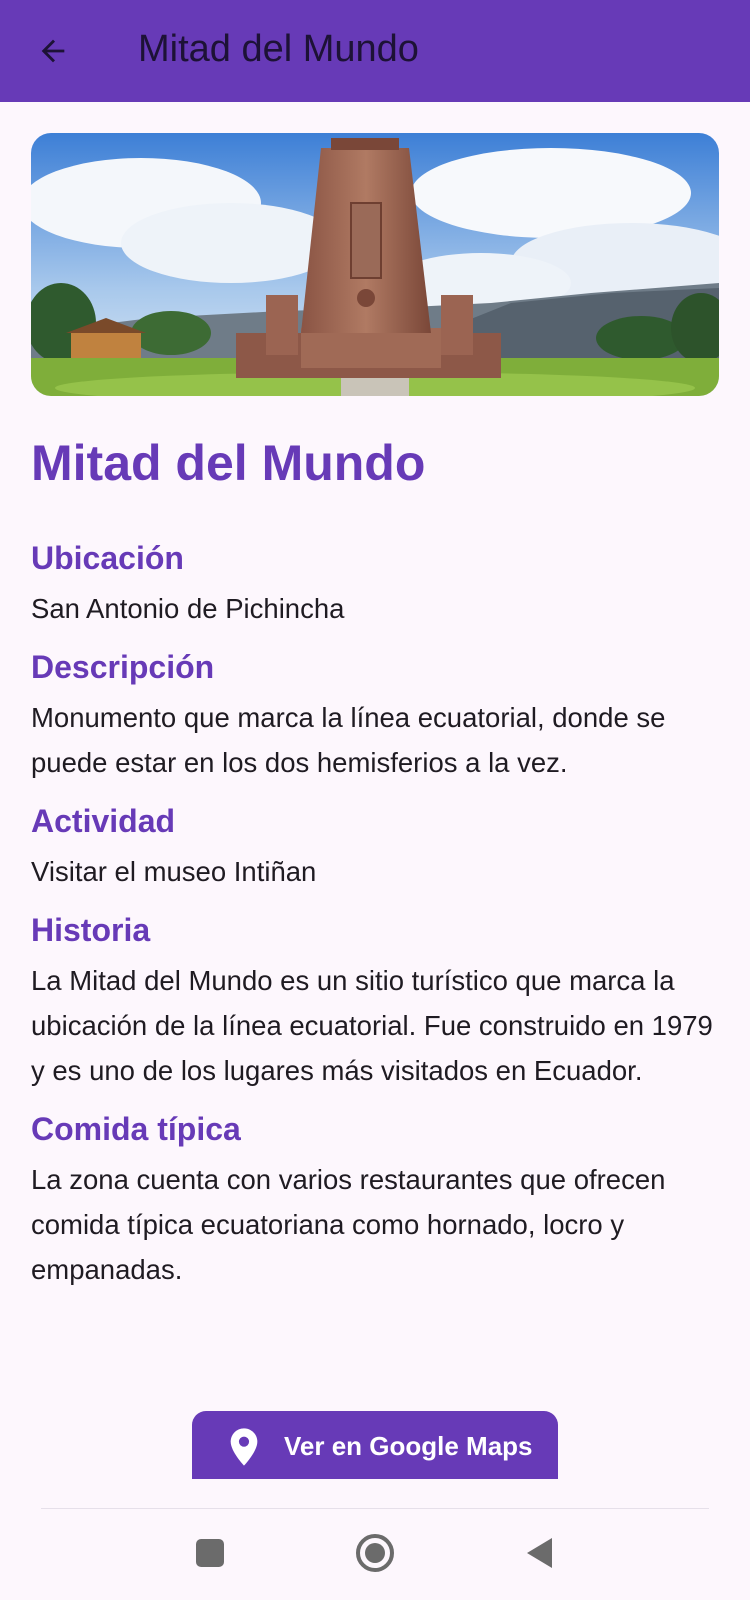  What do you see at coordinates (376, 846) in the screenshot?
I see `section-activity: Actividad Visitar el museo Intiñan` at bounding box center [376, 846].